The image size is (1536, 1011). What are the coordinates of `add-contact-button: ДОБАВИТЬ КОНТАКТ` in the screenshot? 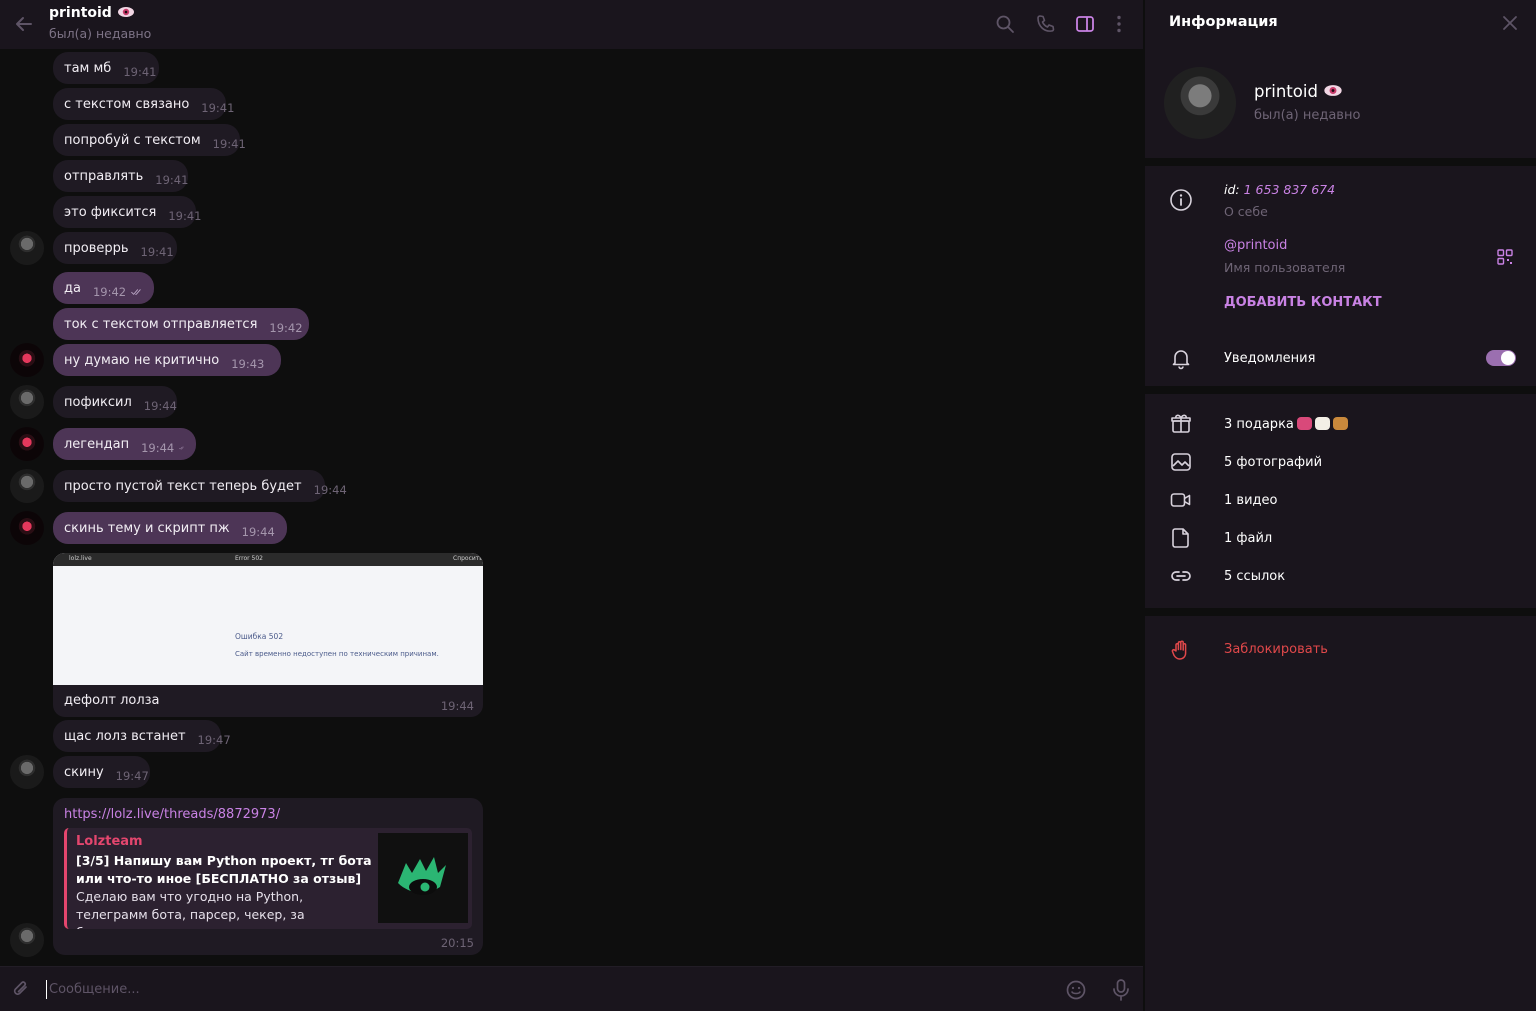 It's located at (1303, 302).